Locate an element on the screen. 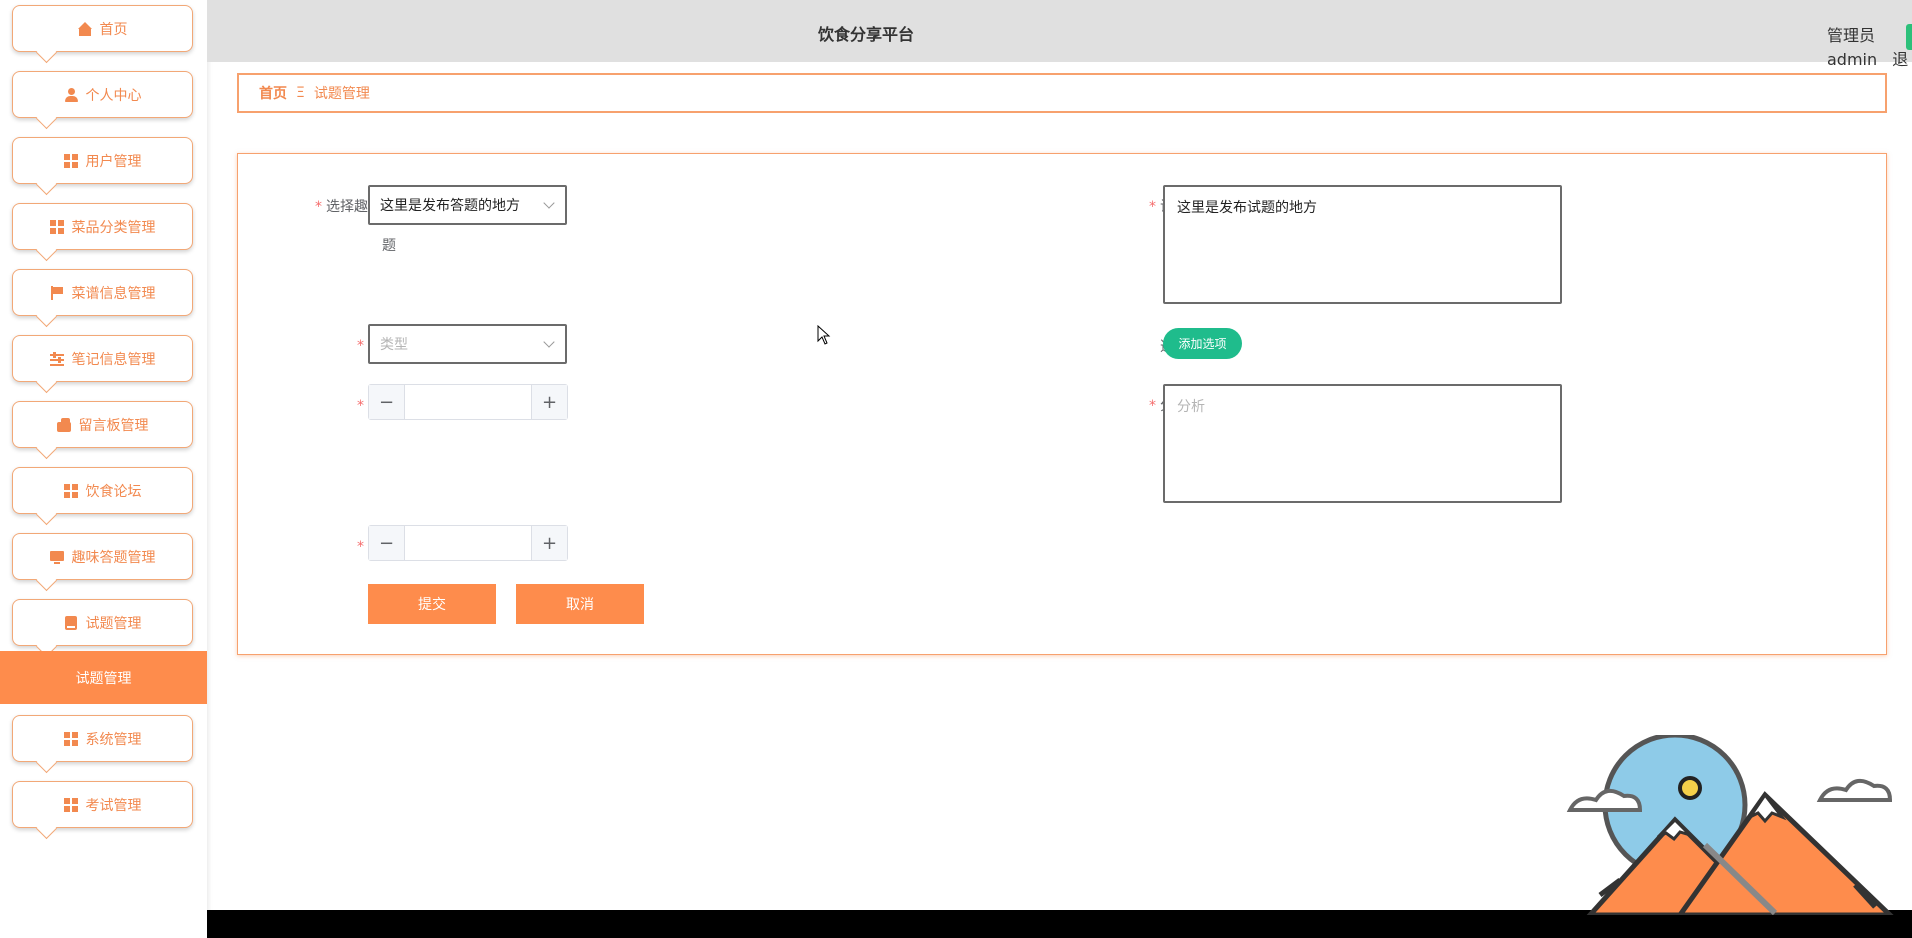  breadcrumb-current: 试题管理 is located at coordinates (341, 94).